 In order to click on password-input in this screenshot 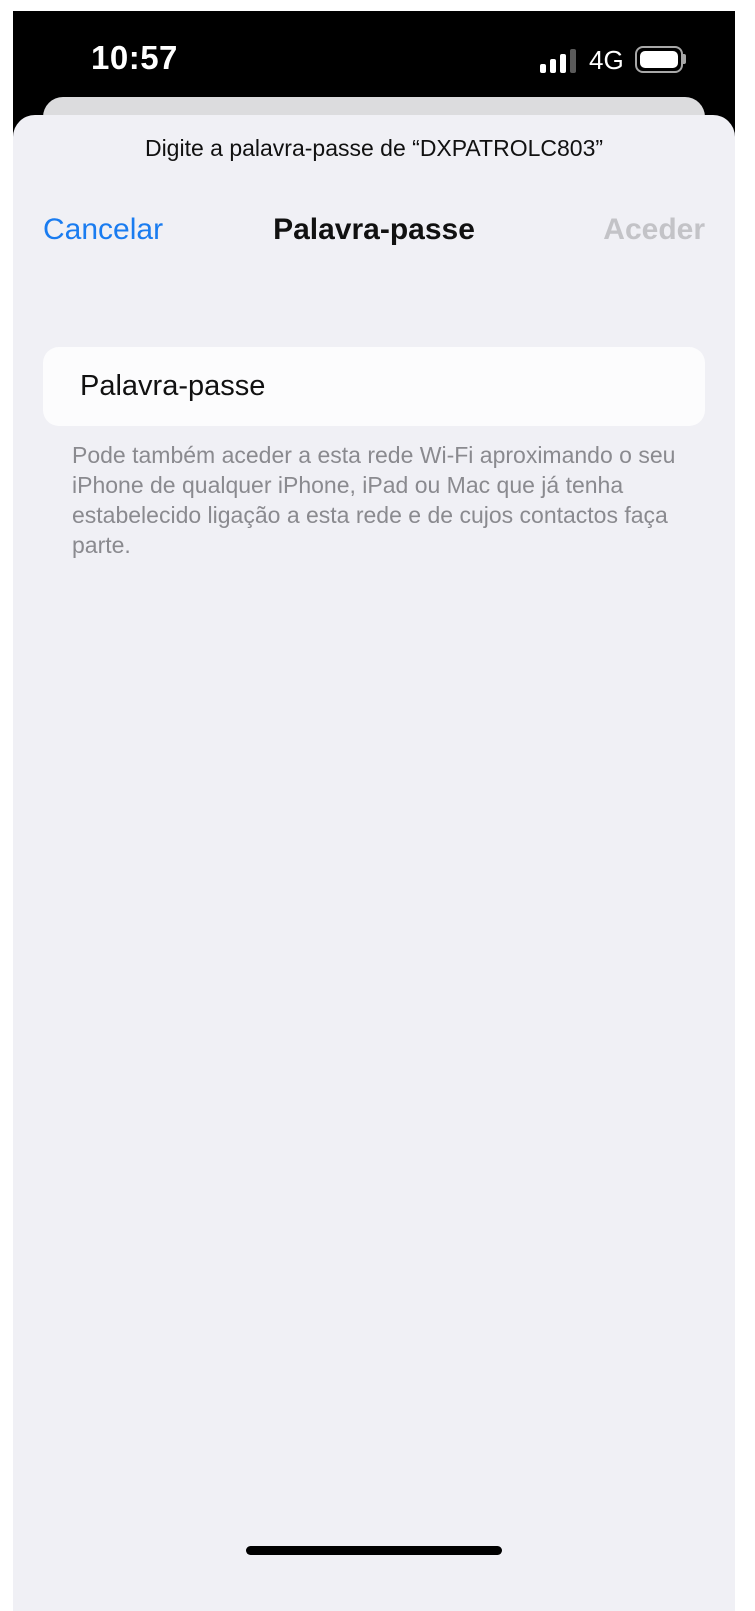, I will do `click(374, 386)`.